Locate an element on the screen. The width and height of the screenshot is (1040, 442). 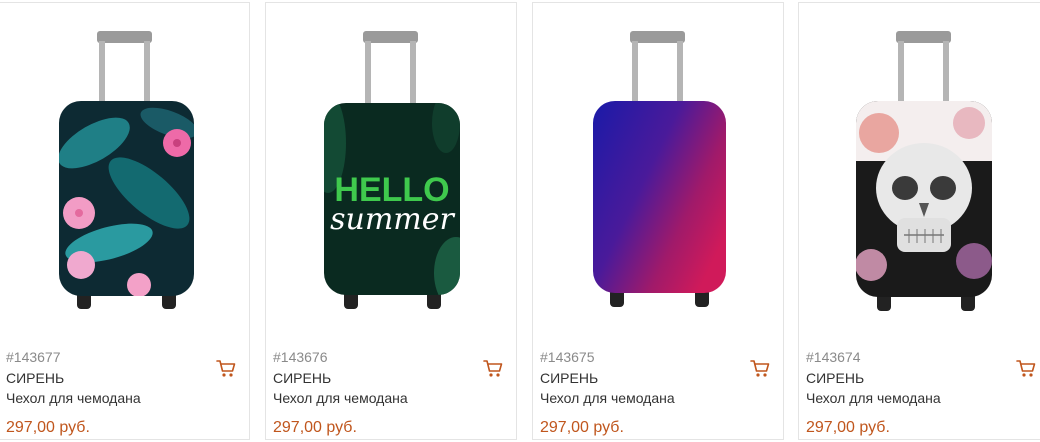
product-sku: #143675 is located at coordinates (567, 357).